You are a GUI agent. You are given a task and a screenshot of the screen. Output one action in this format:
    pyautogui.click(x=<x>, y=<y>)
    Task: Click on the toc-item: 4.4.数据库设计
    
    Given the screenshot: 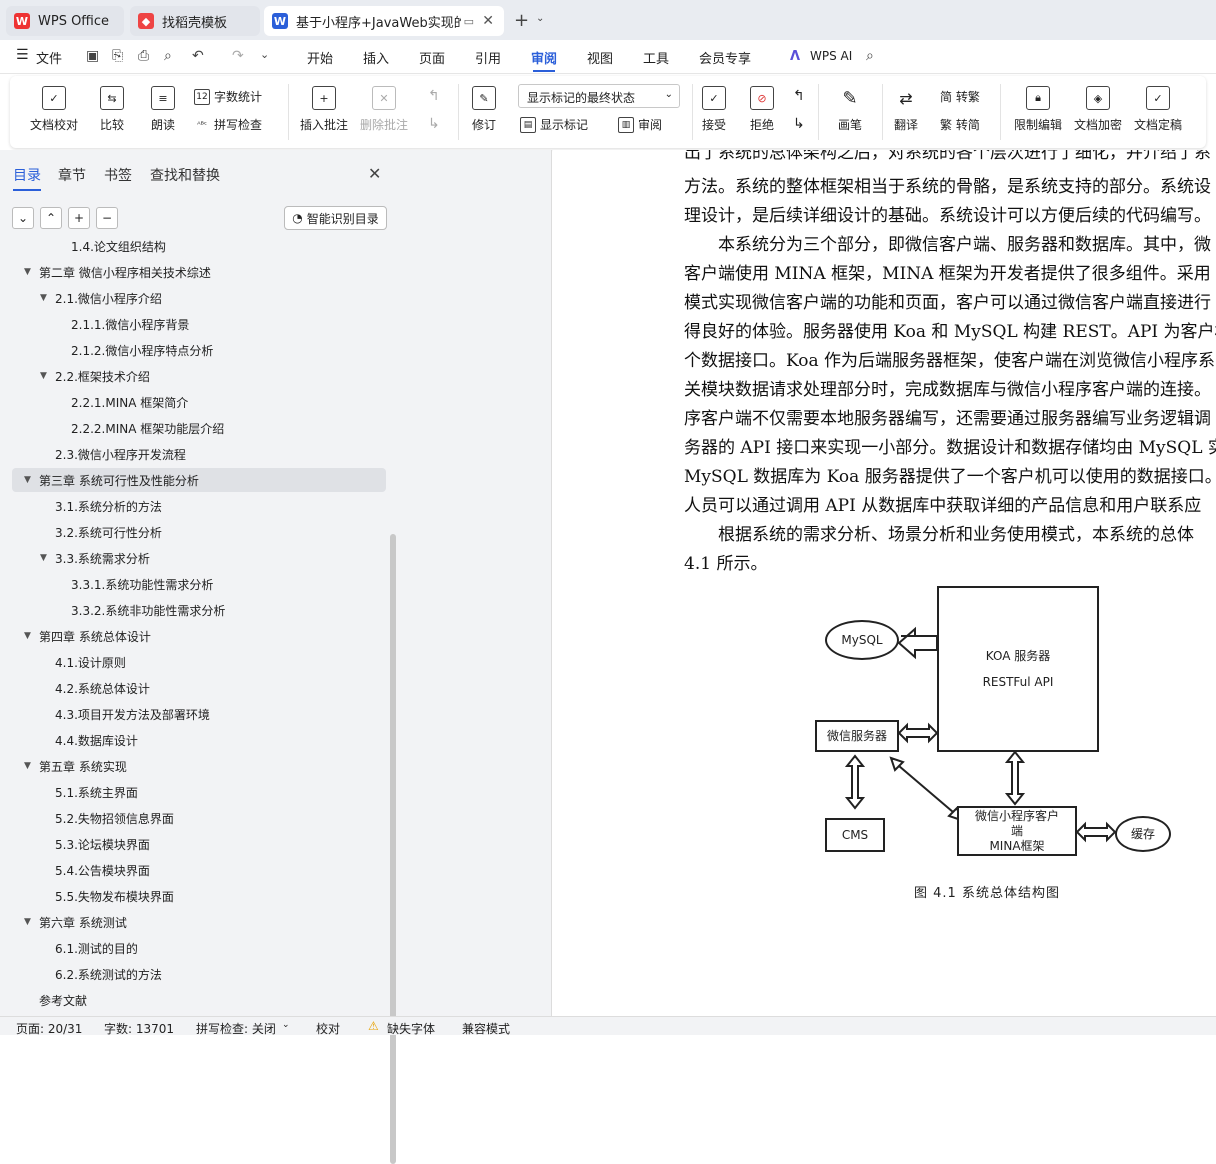 What is the action you would take?
    pyautogui.click(x=195, y=740)
    